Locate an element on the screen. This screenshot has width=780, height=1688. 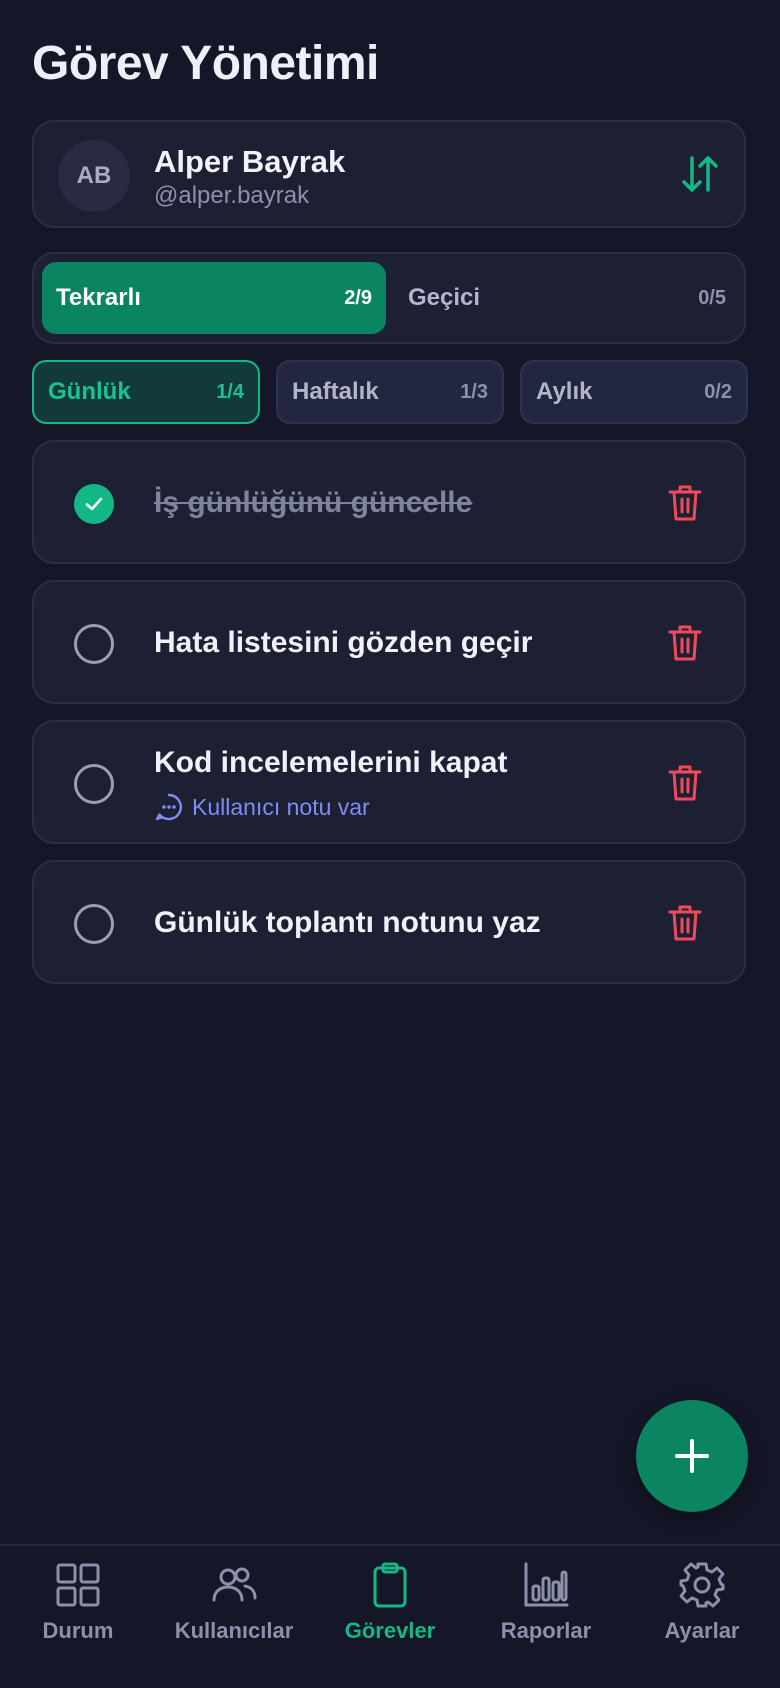
task-type-segment: Tekrarlı 2/9 Geçici 0/5 is located at coordinates (389, 298).